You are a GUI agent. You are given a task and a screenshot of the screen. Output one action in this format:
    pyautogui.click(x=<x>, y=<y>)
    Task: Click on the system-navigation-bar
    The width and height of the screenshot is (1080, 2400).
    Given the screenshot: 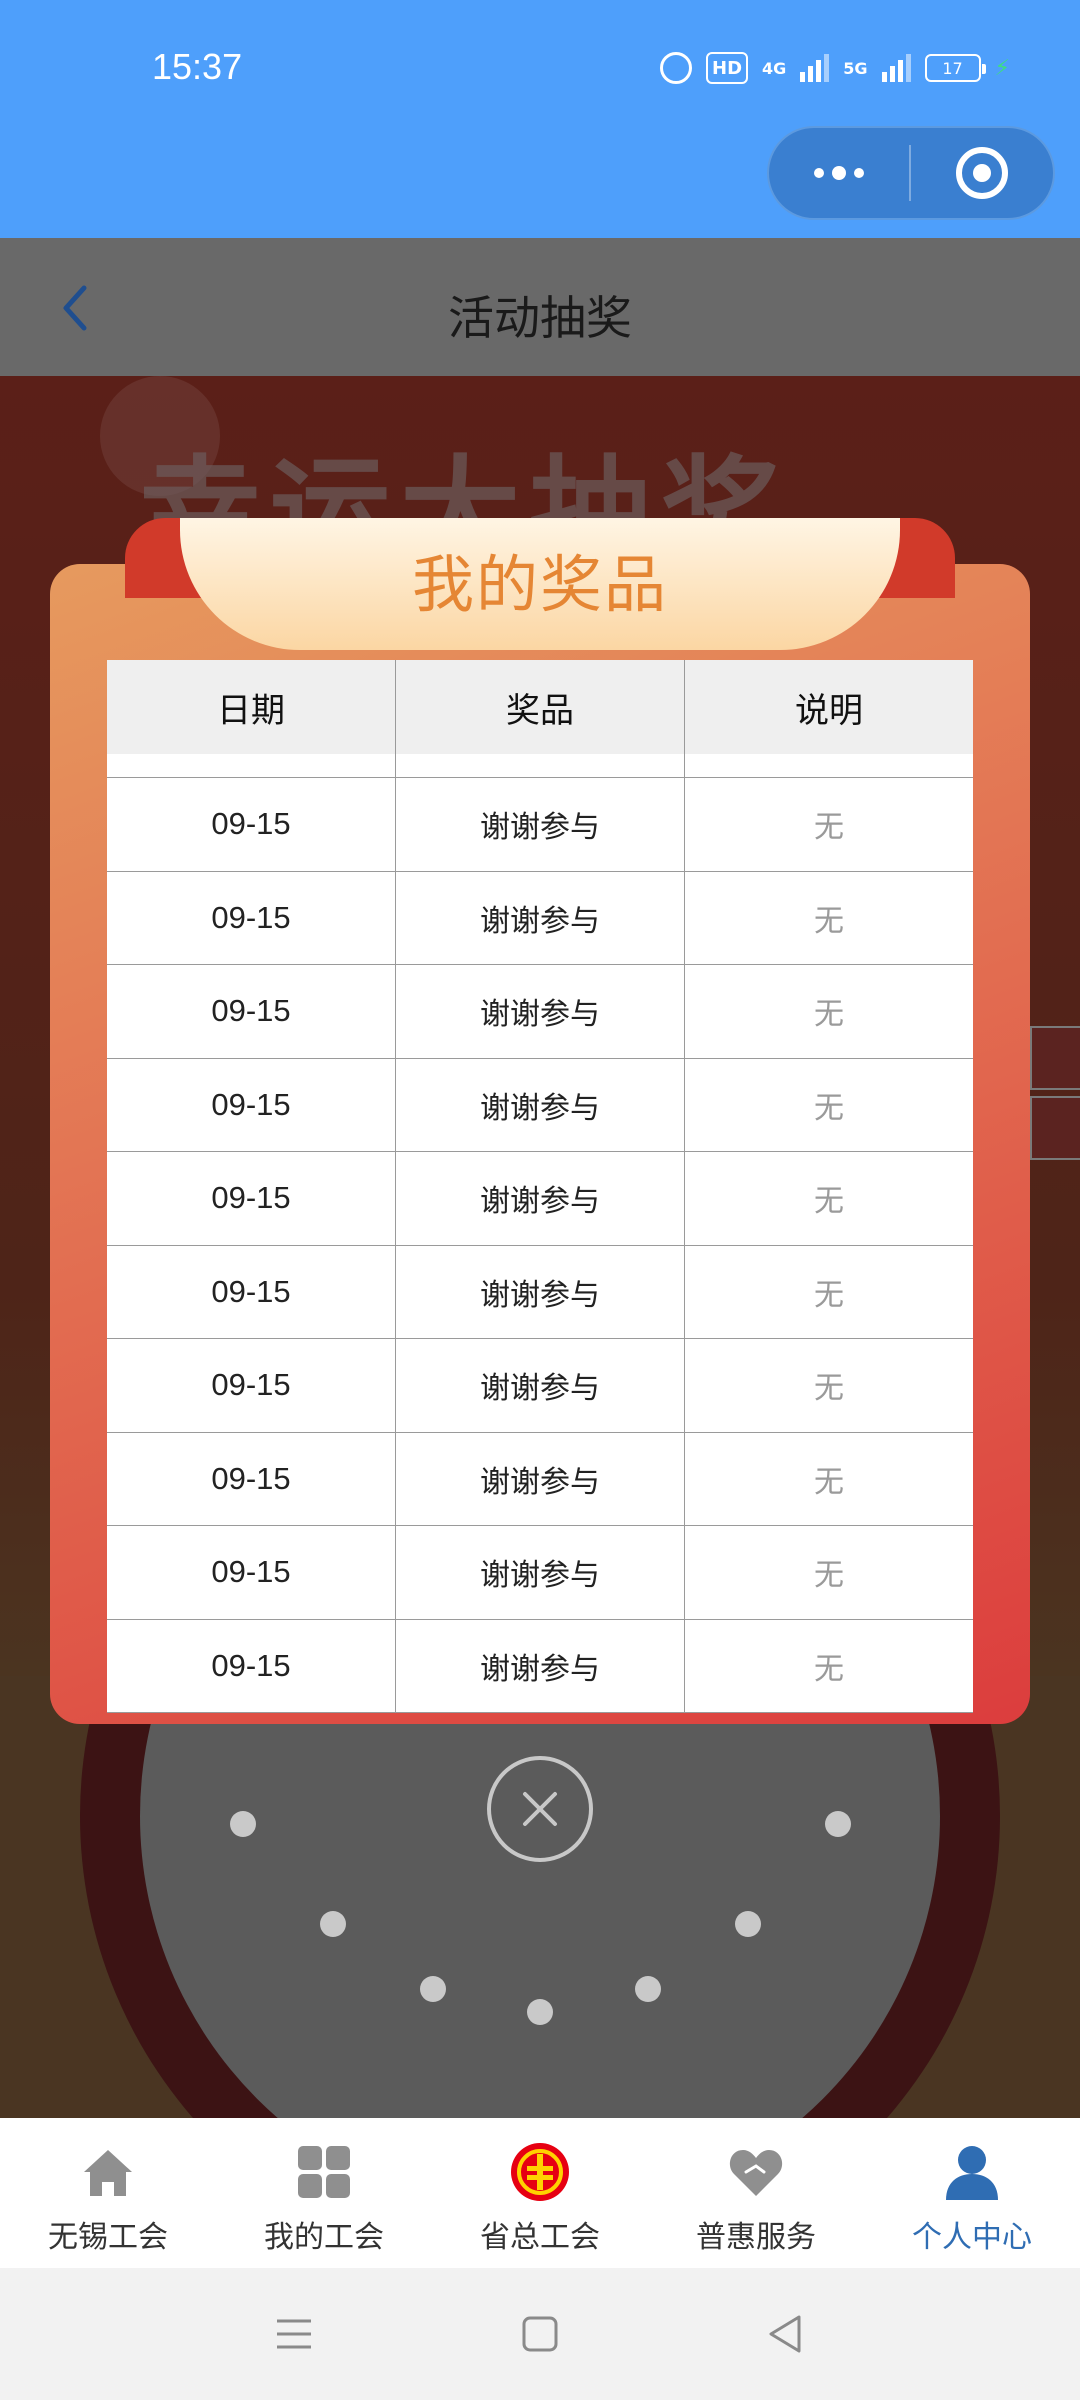 What is the action you would take?
    pyautogui.click(x=540, y=2334)
    